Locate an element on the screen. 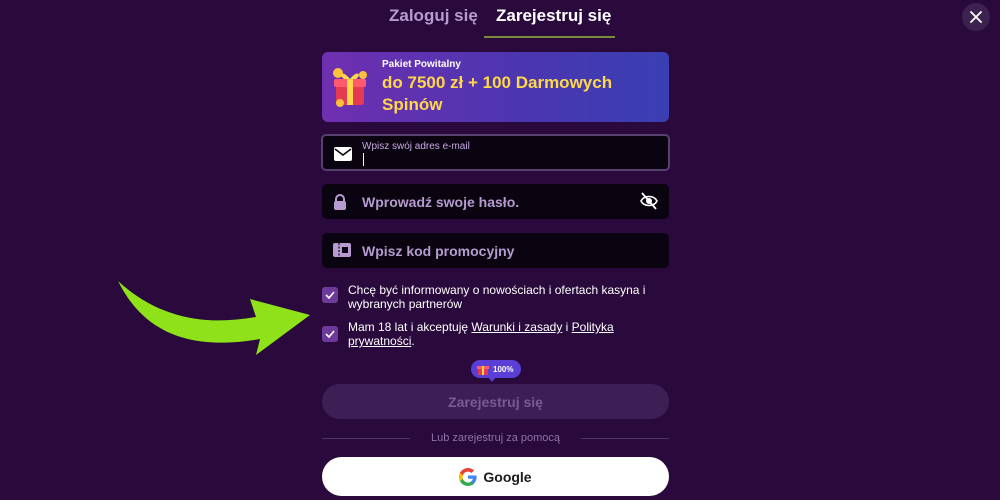 This screenshot has height=500, width=1000. promo-ticket-icon is located at coordinates (342, 250).